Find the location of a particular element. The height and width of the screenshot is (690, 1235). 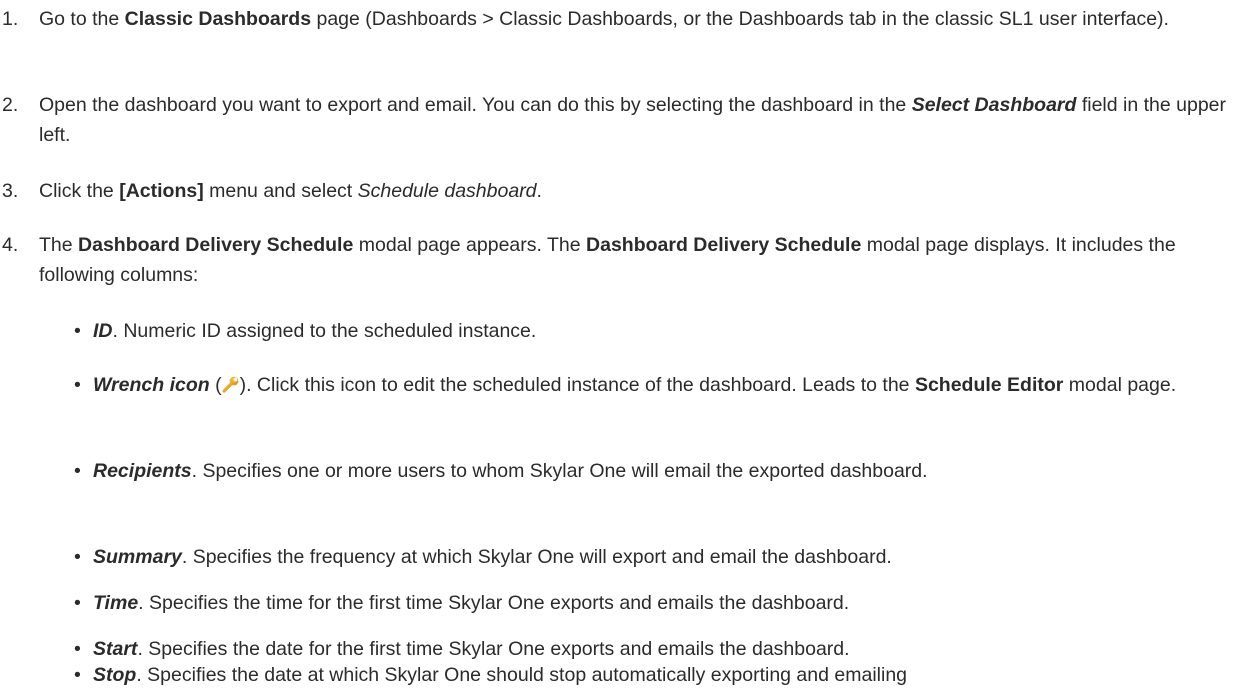

field-name: Select Dashboard is located at coordinates (994, 105).